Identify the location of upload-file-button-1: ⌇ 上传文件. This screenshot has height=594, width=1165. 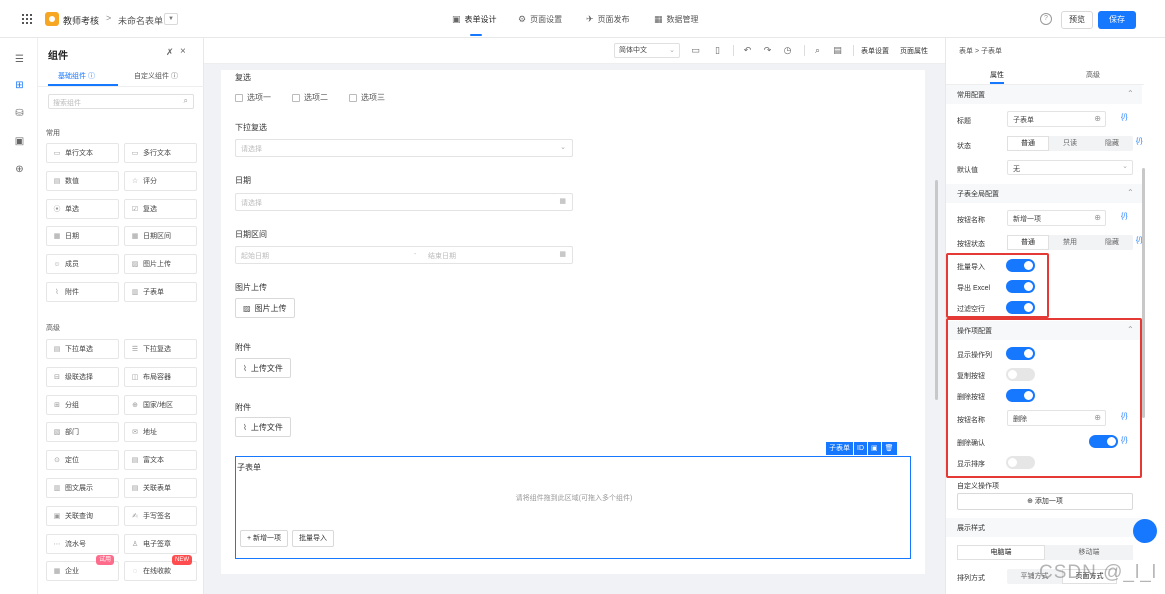
(263, 368).